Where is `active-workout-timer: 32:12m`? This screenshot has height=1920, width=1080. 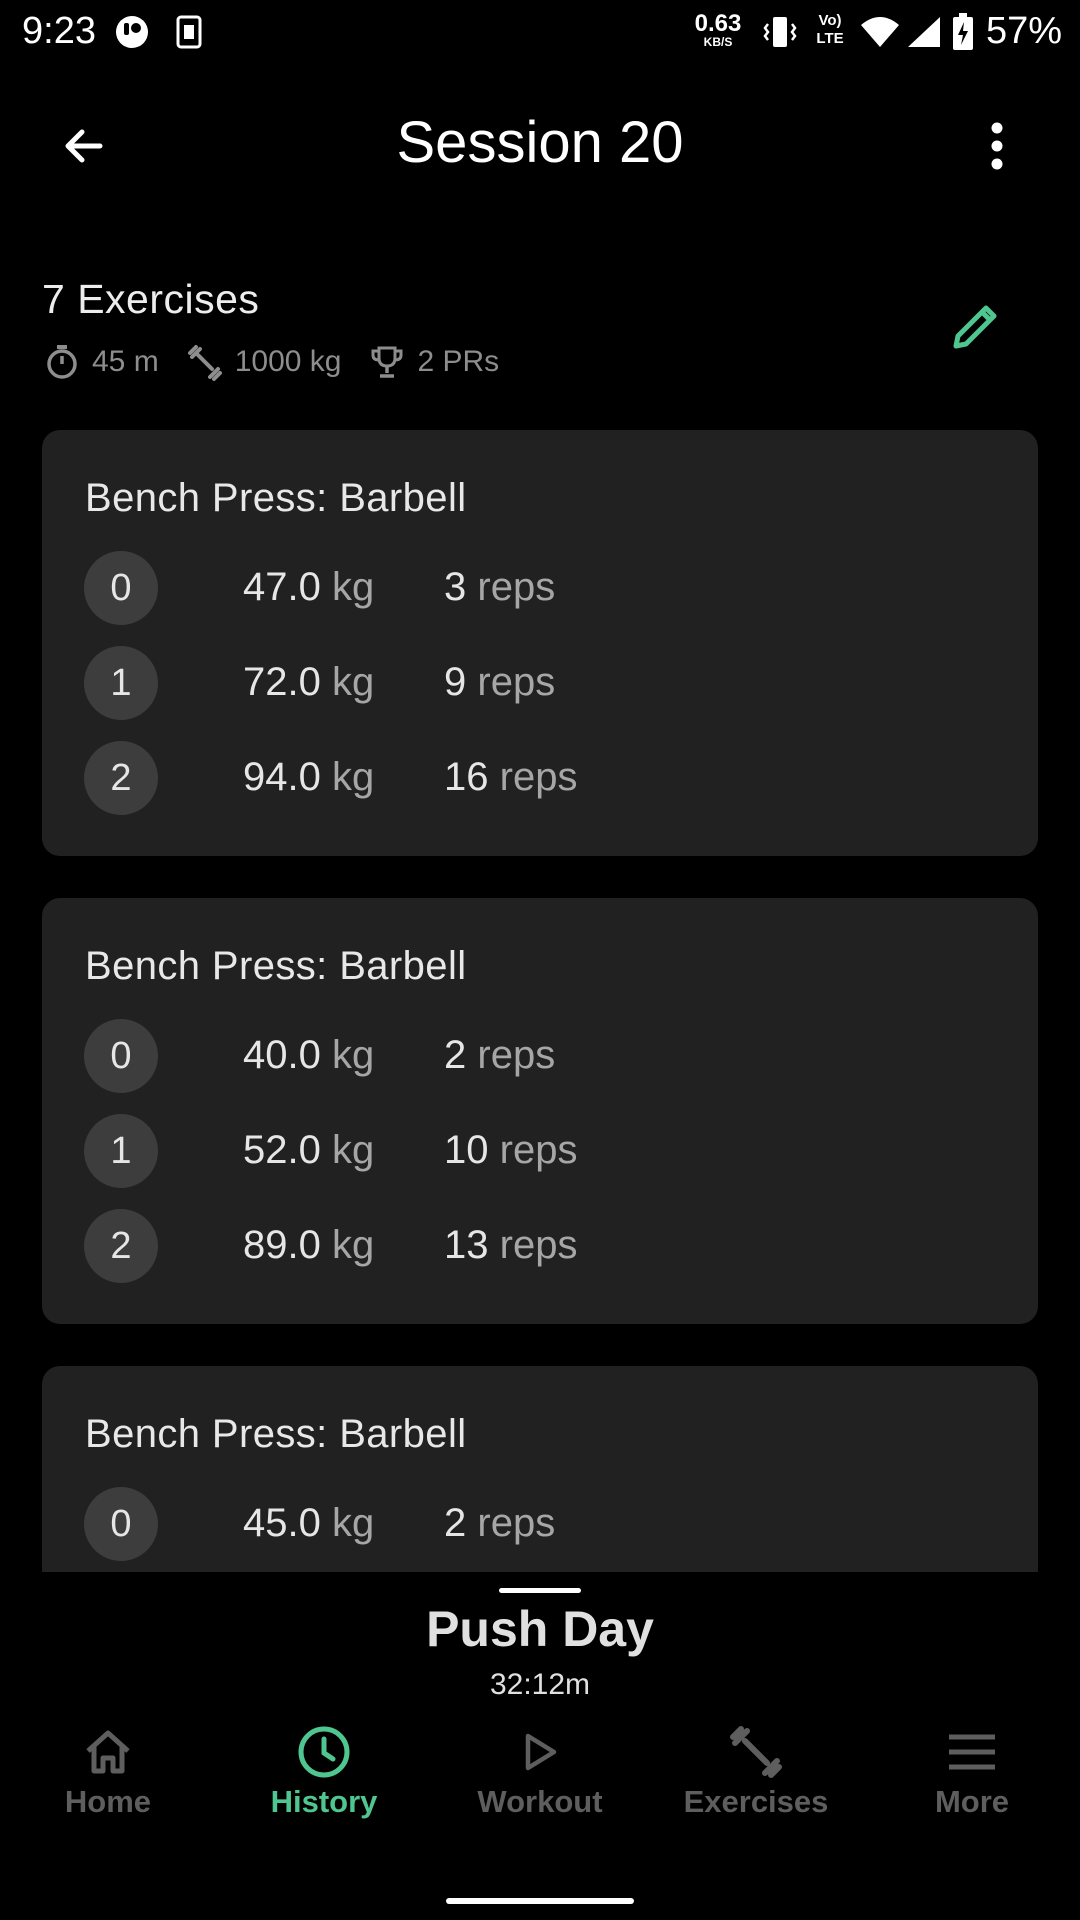 active-workout-timer: 32:12m is located at coordinates (540, 1684).